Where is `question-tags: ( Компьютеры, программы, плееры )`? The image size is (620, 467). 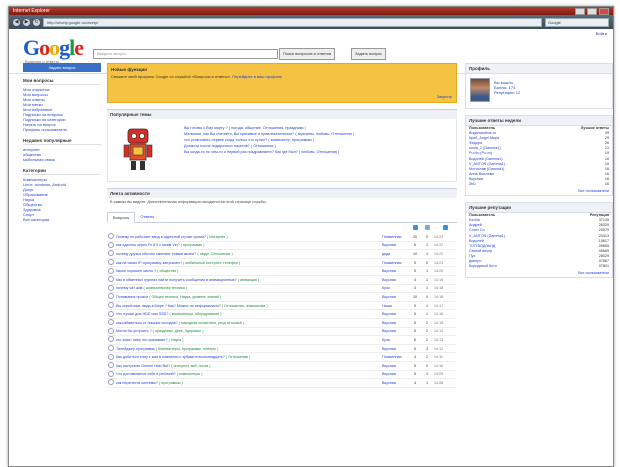 question-tags: ( Компьютеры, программы, плееры ) is located at coordinates (187, 349).